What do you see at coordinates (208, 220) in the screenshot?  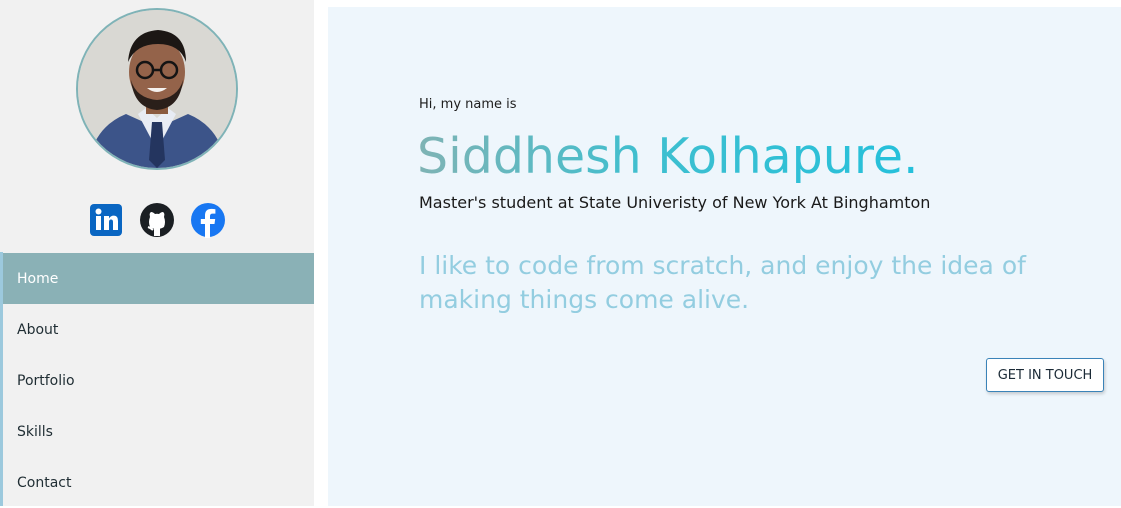 I see `facebook-icon` at bounding box center [208, 220].